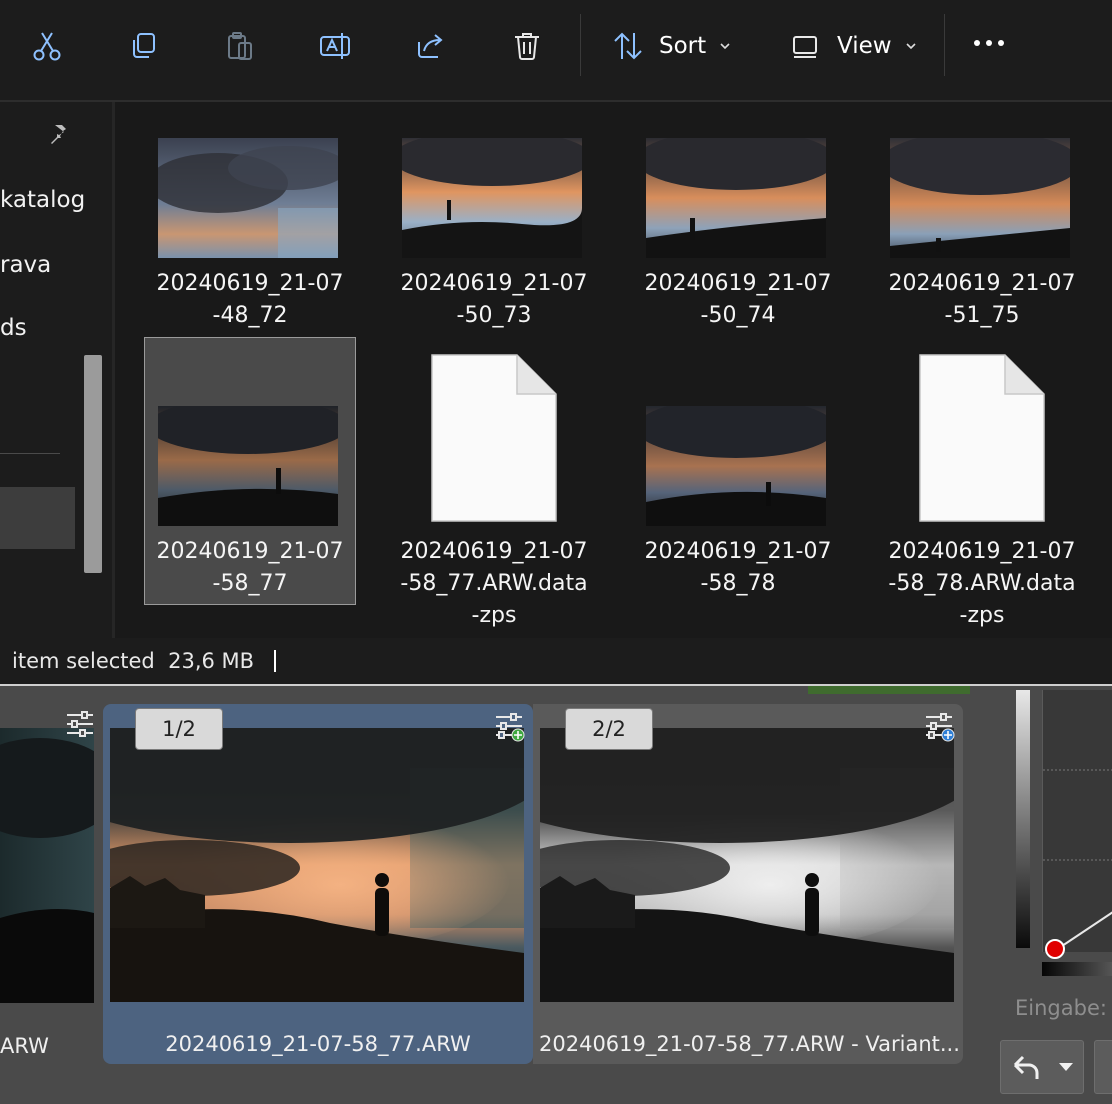 The width and height of the screenshot is (1112, 1104). I want to click on filmstrip-caption: ARW, so click(24, 1046).